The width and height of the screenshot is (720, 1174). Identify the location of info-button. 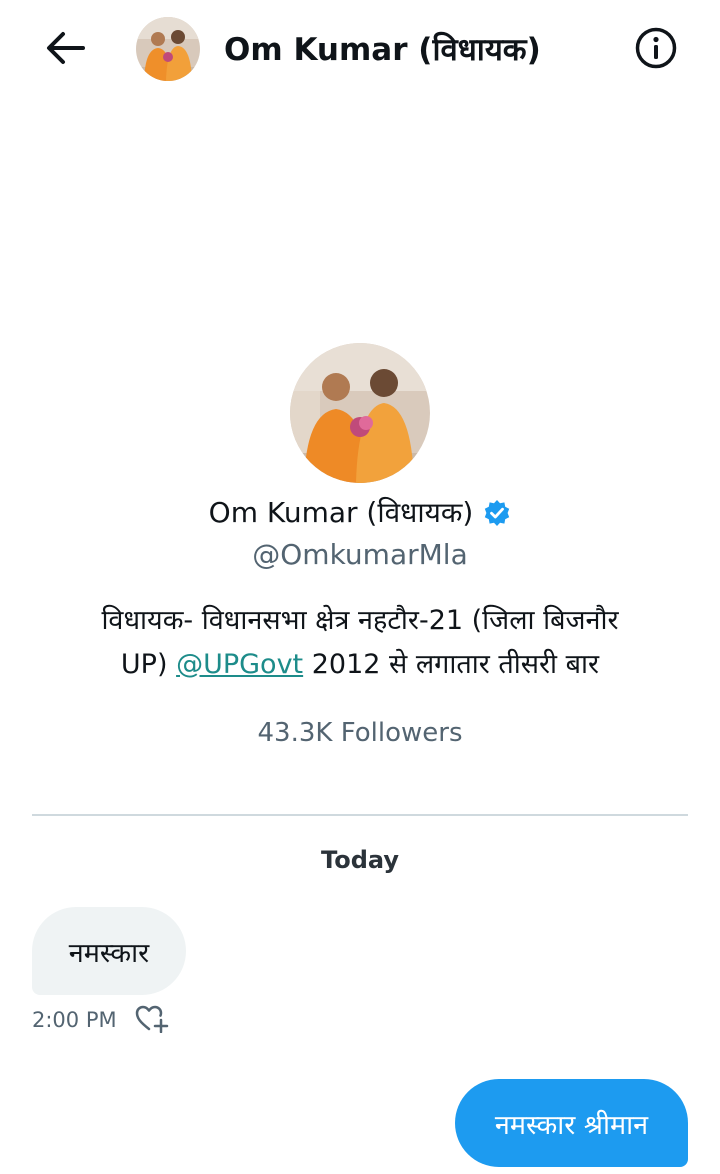
(656, 50).